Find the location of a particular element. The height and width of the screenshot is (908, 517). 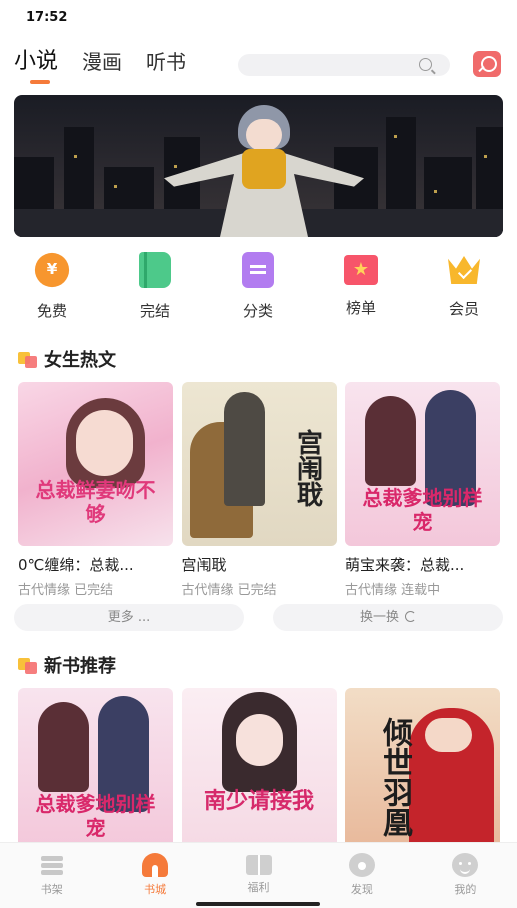

entry-label: 会员 is located at coordinates (463, 309).